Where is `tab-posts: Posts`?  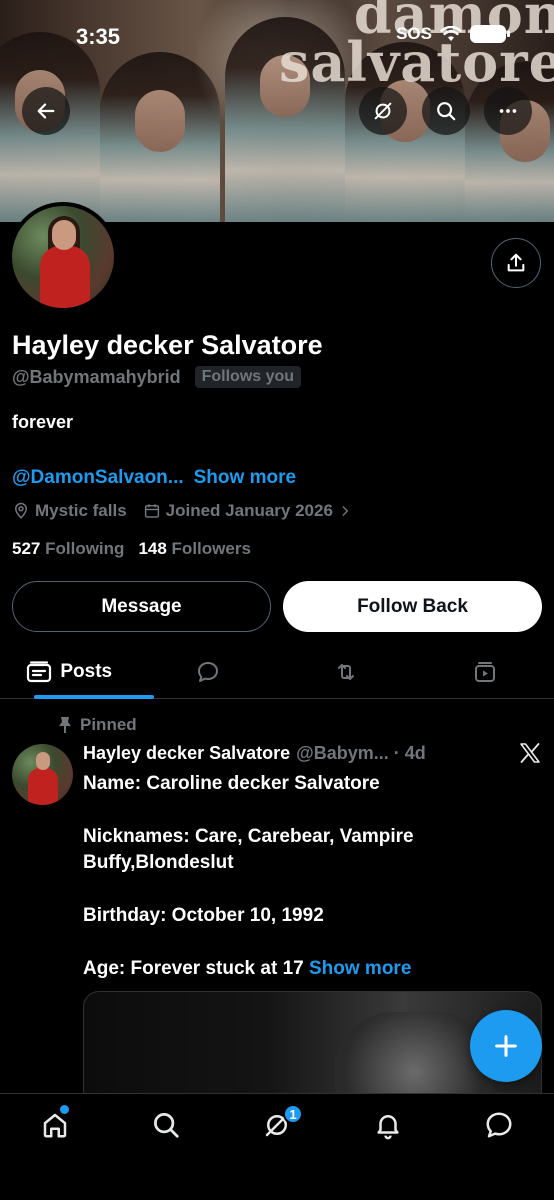 tab-posts: Posts is located at coordinates (77, 672).